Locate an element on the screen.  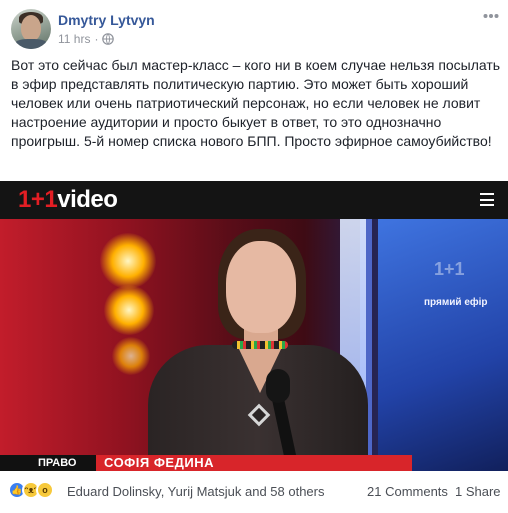
video-header: 1+1video is located at coordinates (254, 200).